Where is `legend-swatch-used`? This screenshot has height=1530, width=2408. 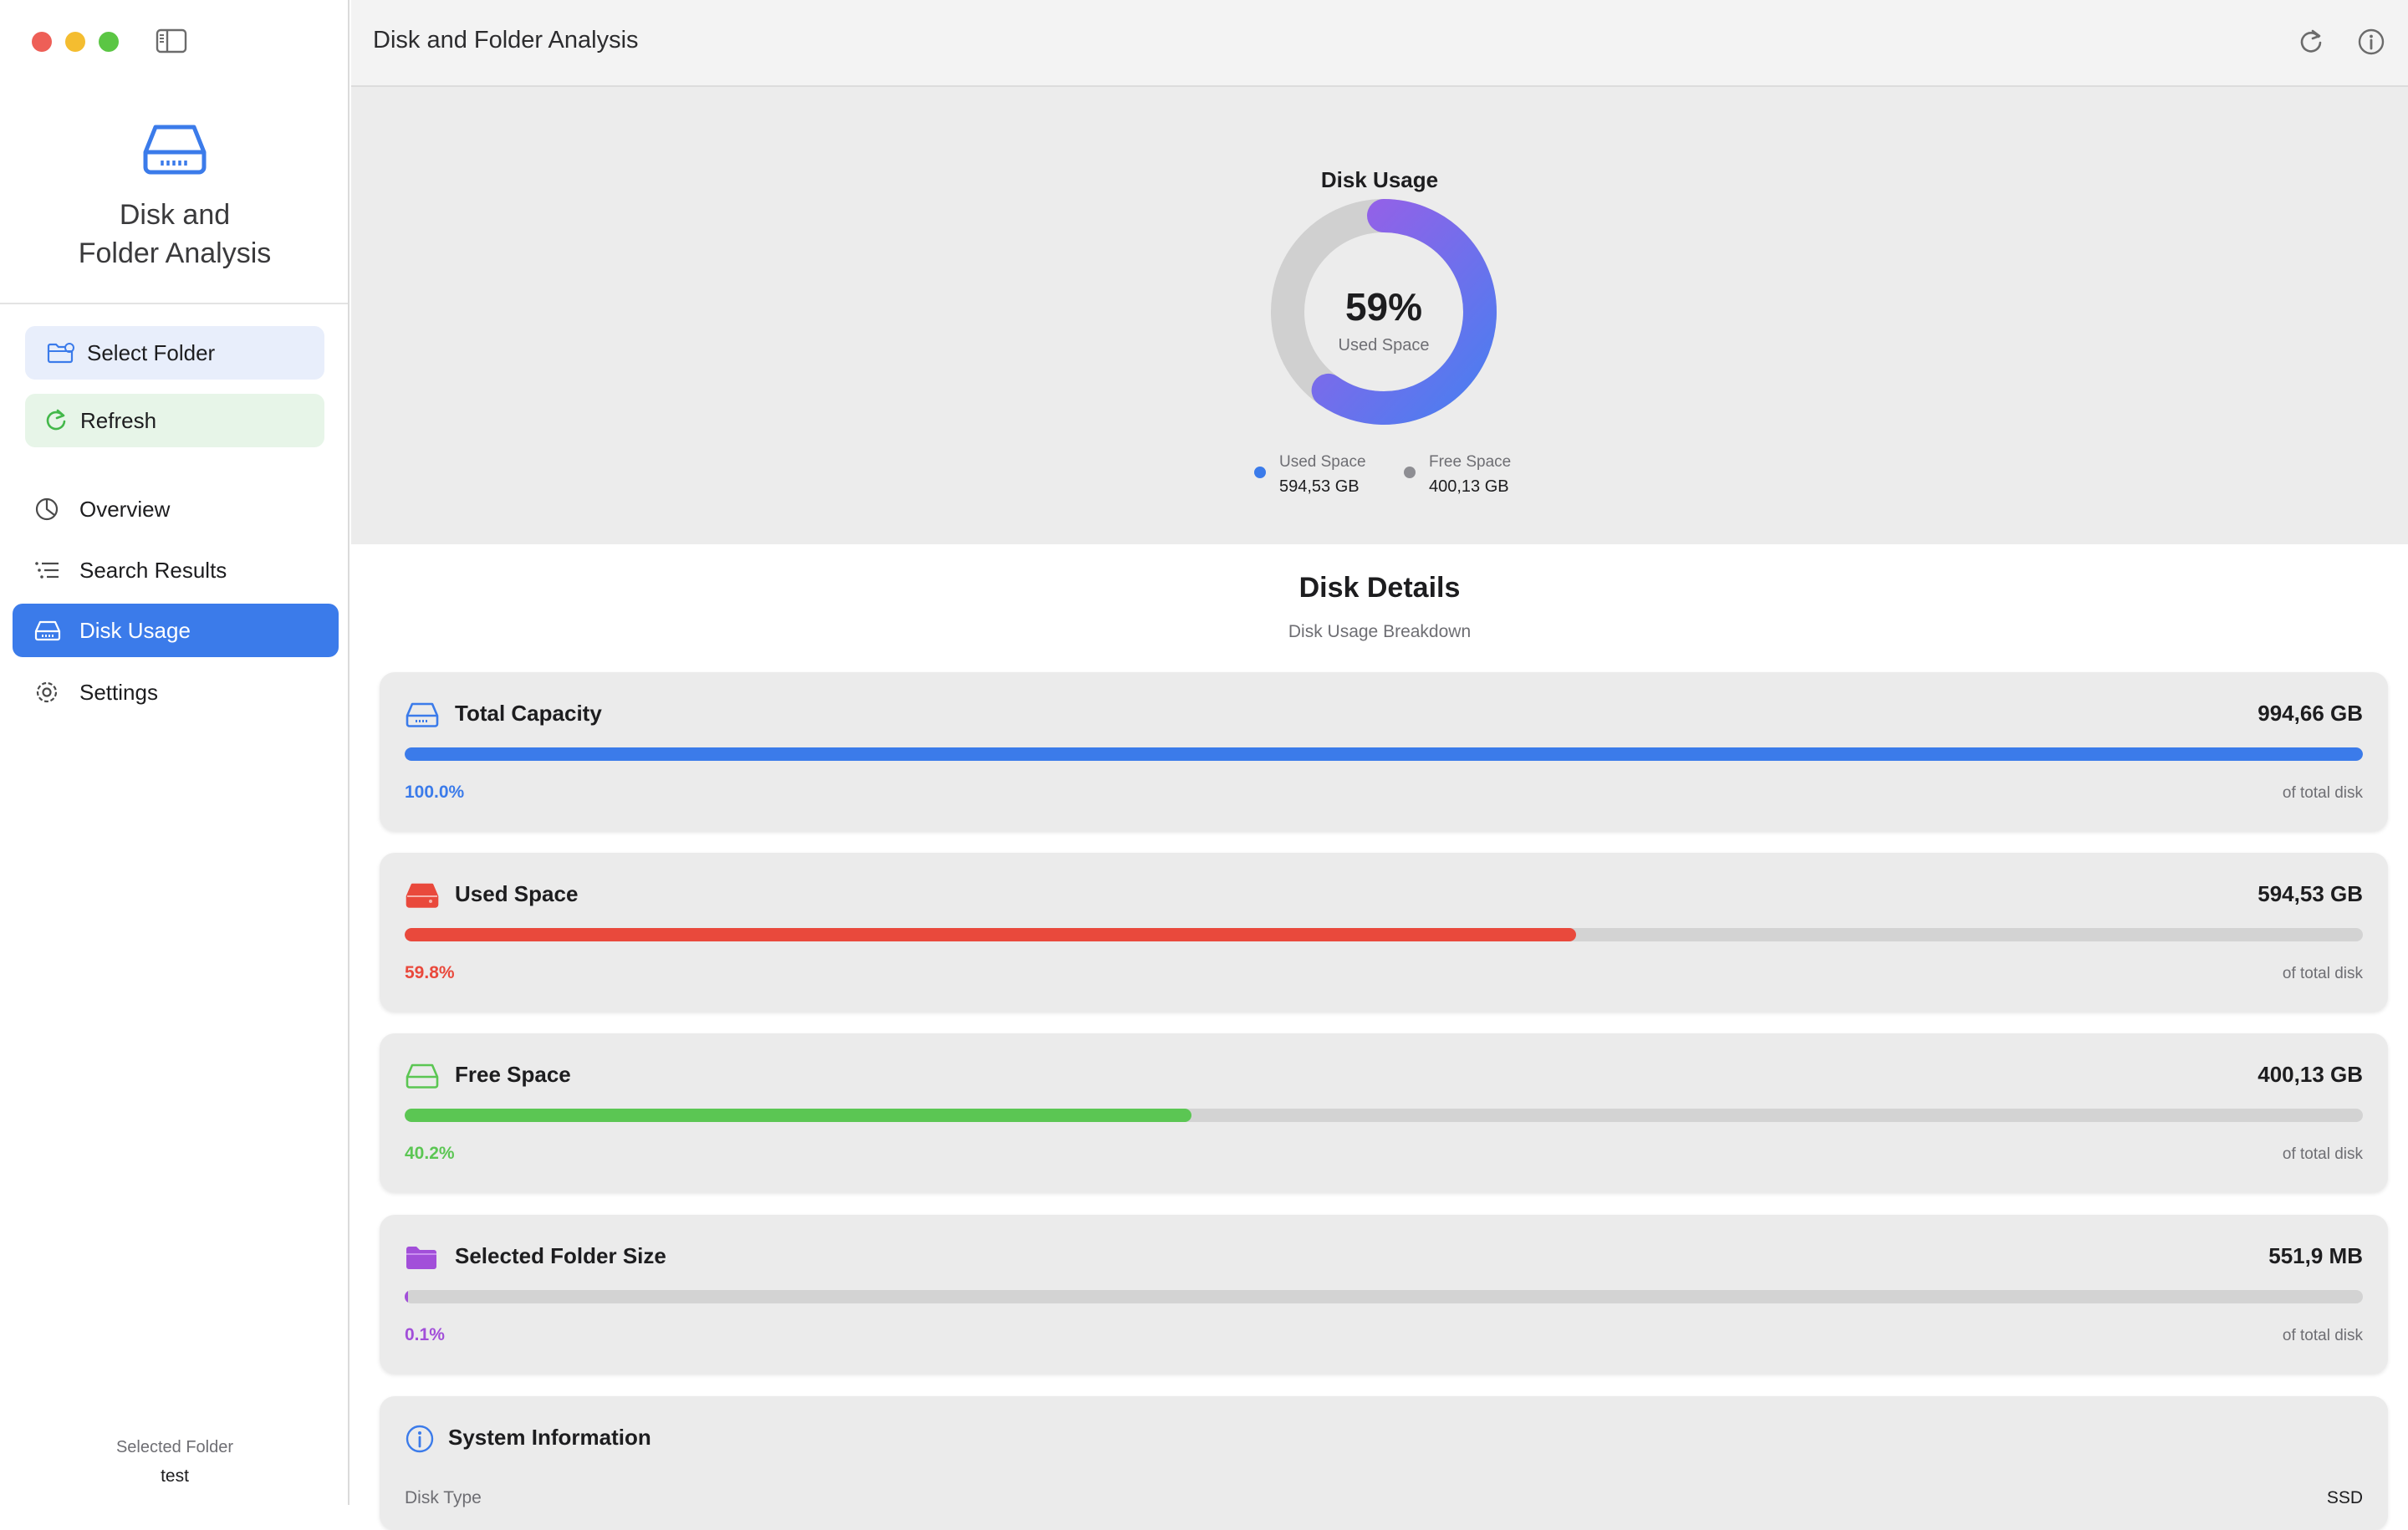 legend-swatch-used is located at coordinates (1260, 472).